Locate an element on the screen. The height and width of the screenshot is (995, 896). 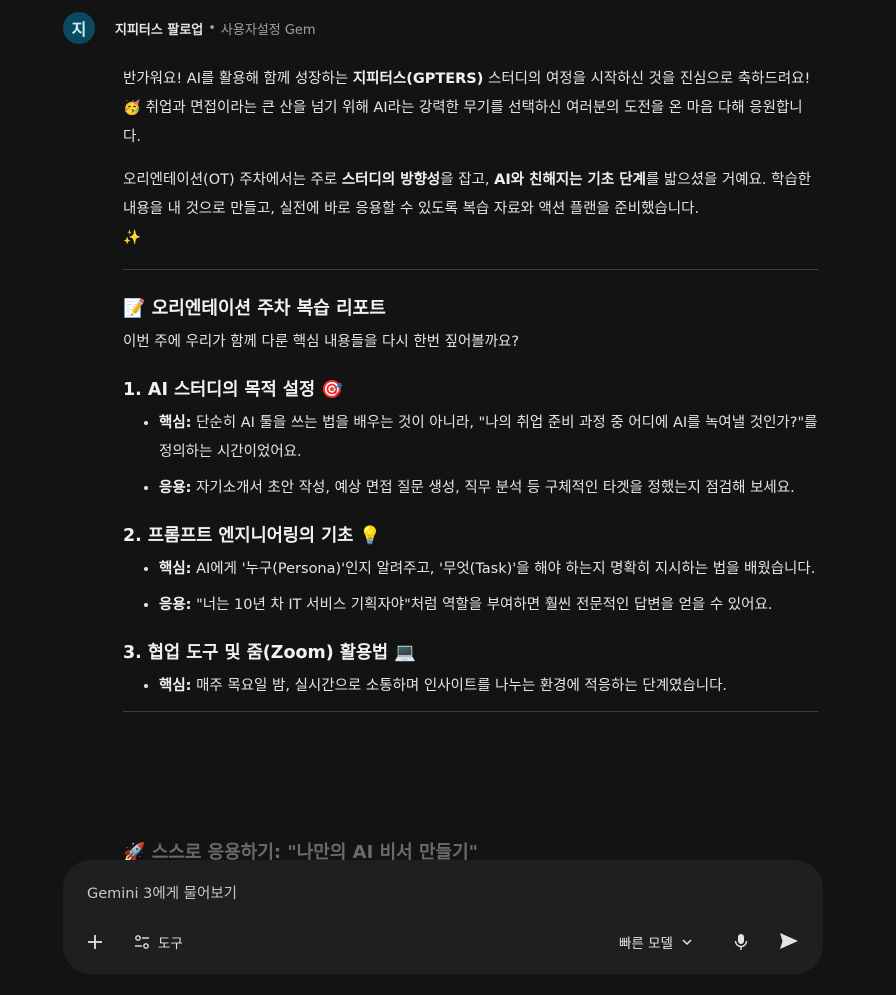
gem-header: 지 지피터스 팔로업 • 사용자설정 Gem is located at coordinates (189, 28).